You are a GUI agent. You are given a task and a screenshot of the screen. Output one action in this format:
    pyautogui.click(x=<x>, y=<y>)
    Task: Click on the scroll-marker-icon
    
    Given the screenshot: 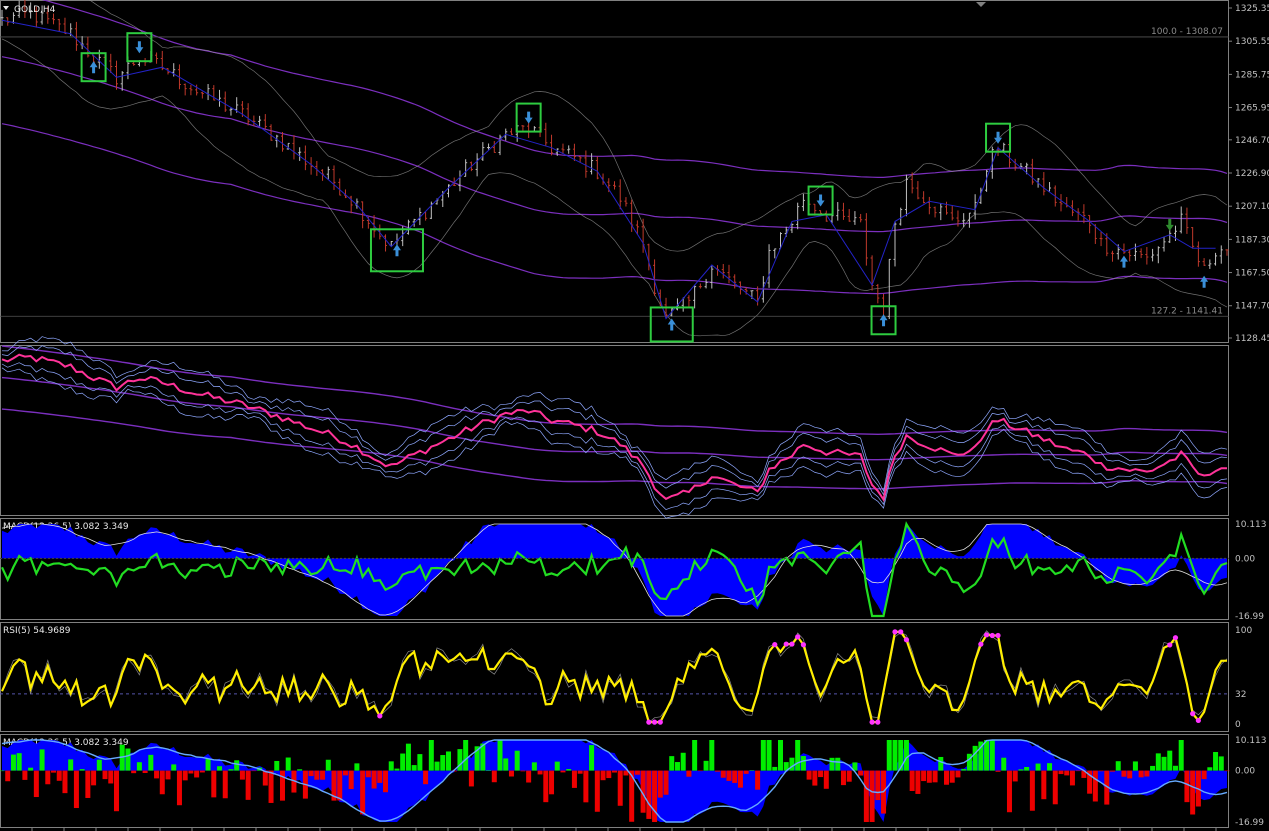 What is the action you would take?
    pyautogui.click(x=981, y=4)
    